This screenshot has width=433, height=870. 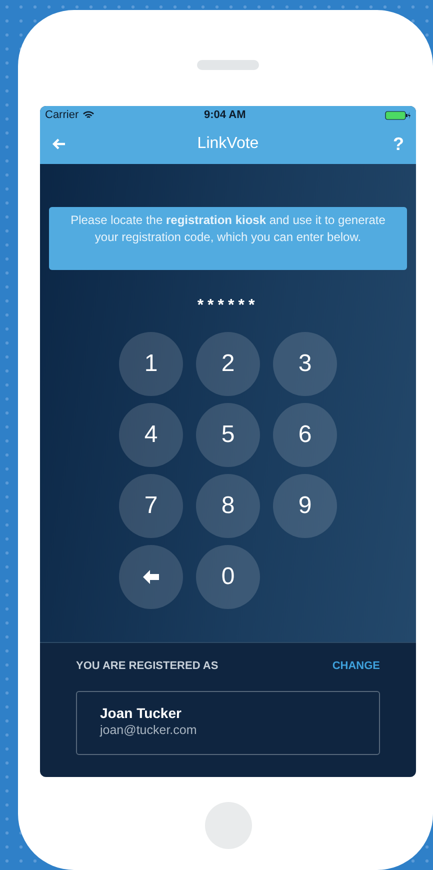 What do you see at coordinates (228, 65) in the screenshot?
I see `speaker-slot` at bounding box center [228, 65].